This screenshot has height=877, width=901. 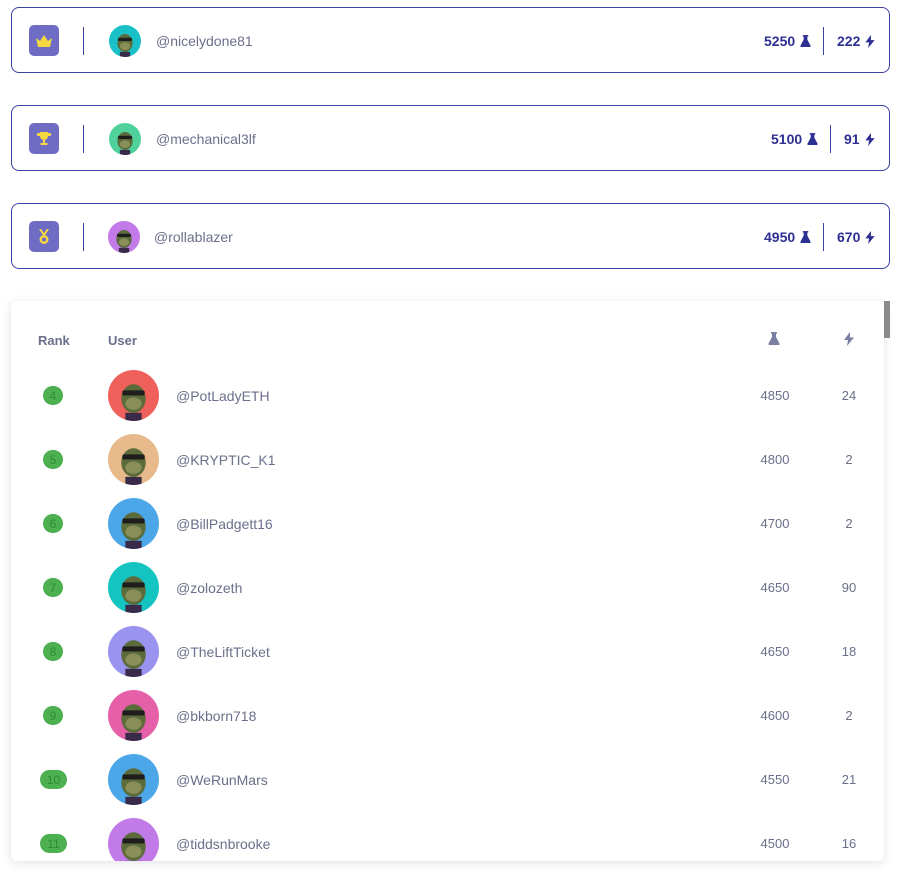 I want to click on medal-icon, so click(x=44, y=236).